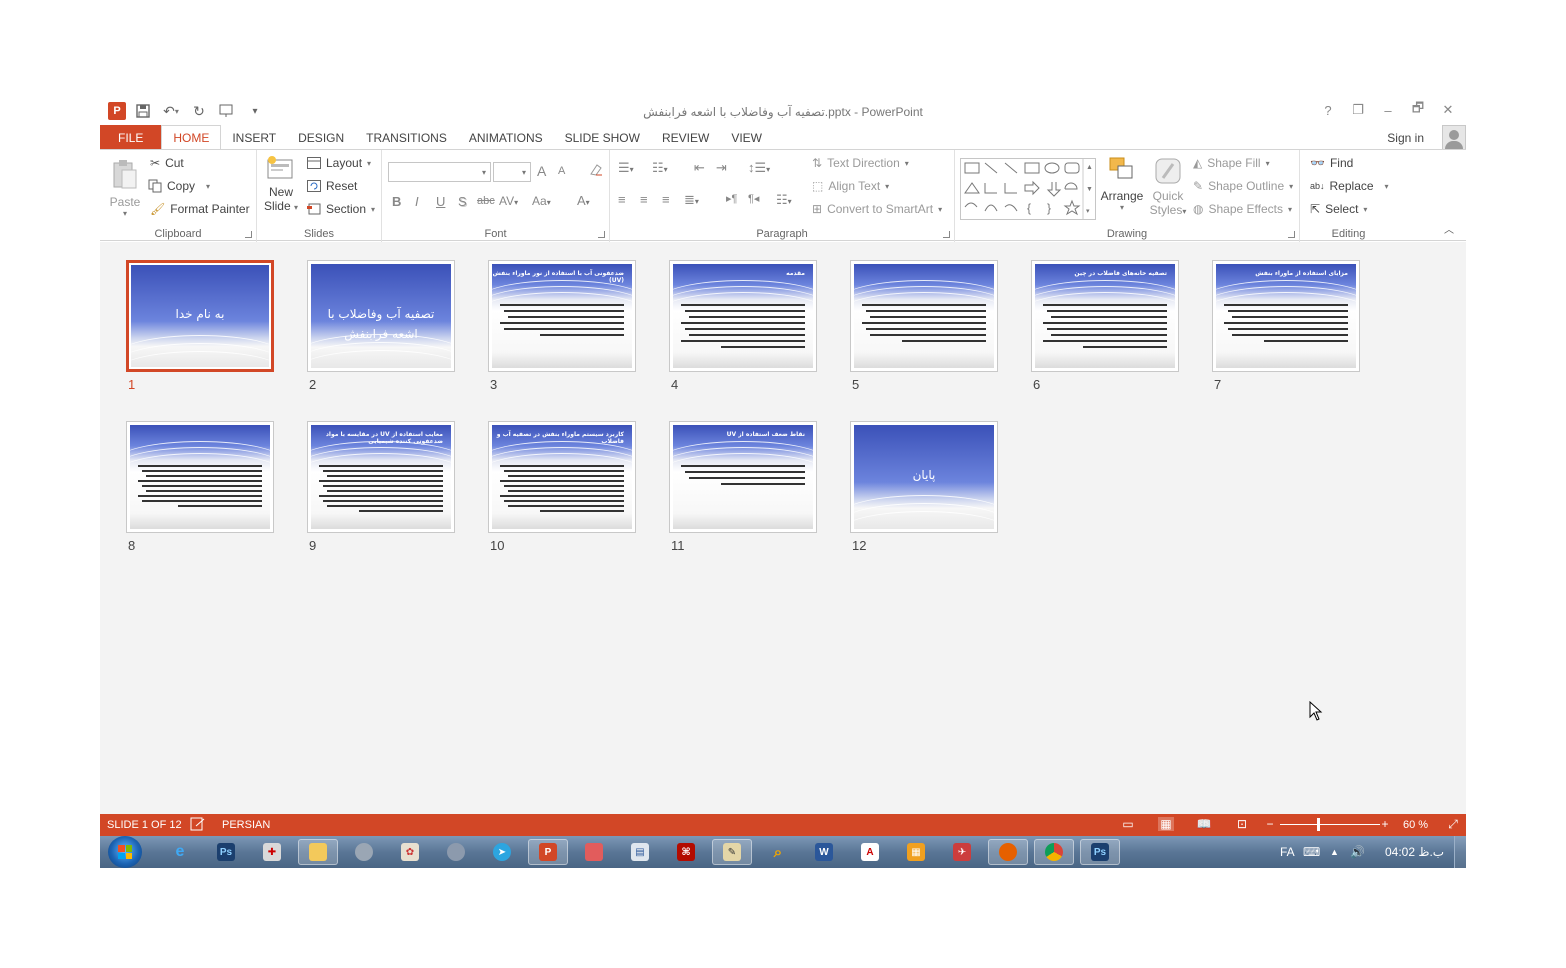  What do you see at coordinates (1357, 852) in the screenshot?
I see `volume-icon: 🔊` at bounding box center [1357, 852].